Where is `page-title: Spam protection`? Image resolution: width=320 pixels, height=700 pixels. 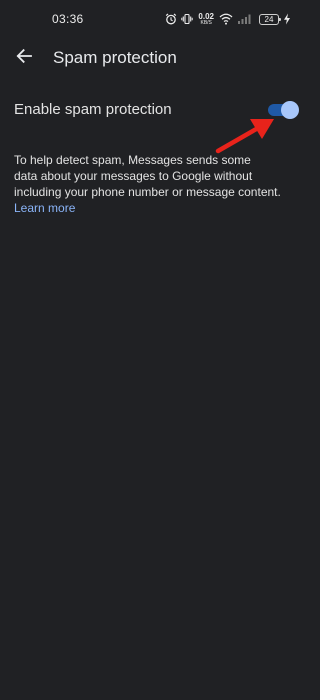 page-title: Spam protection is located at coordinates (115, 57).